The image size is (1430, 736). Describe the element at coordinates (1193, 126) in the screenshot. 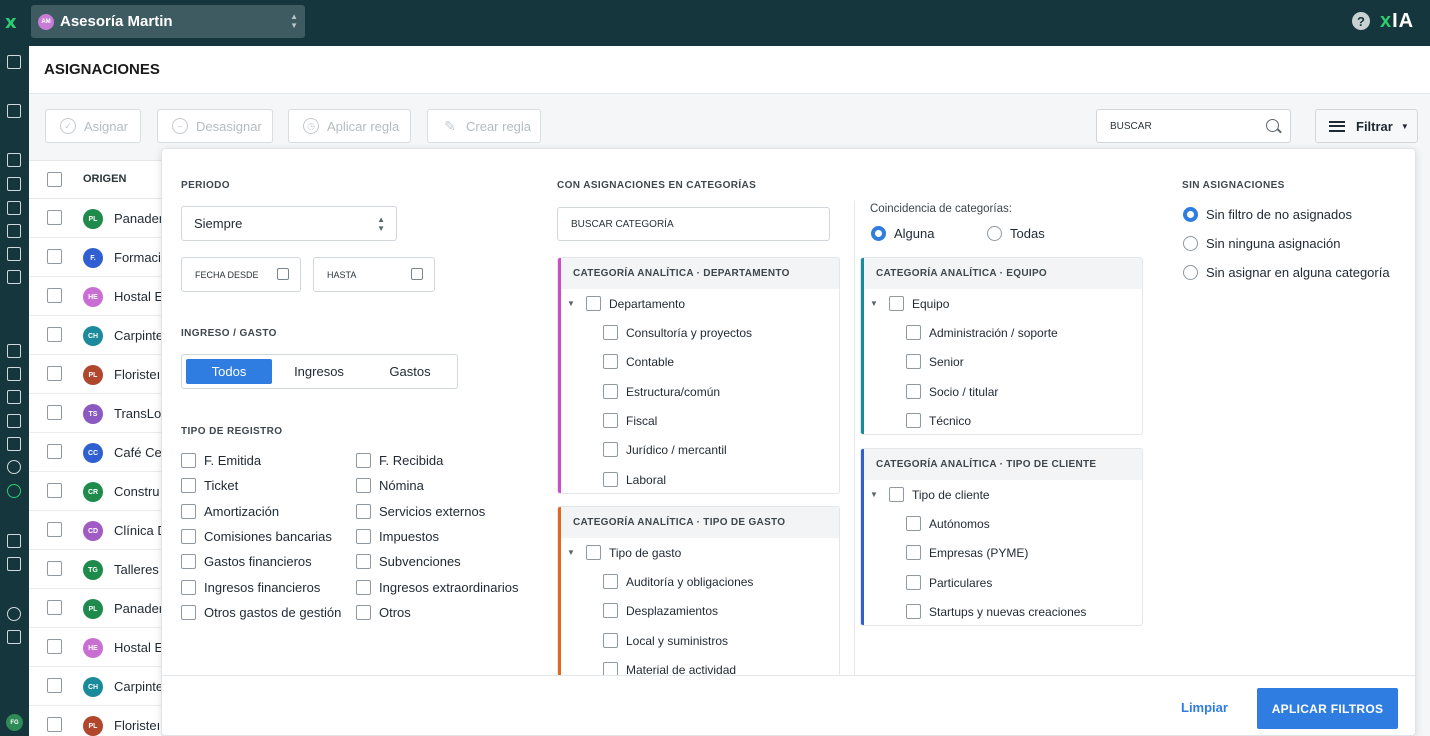

I see `search-input: BUSCAR` at that location.